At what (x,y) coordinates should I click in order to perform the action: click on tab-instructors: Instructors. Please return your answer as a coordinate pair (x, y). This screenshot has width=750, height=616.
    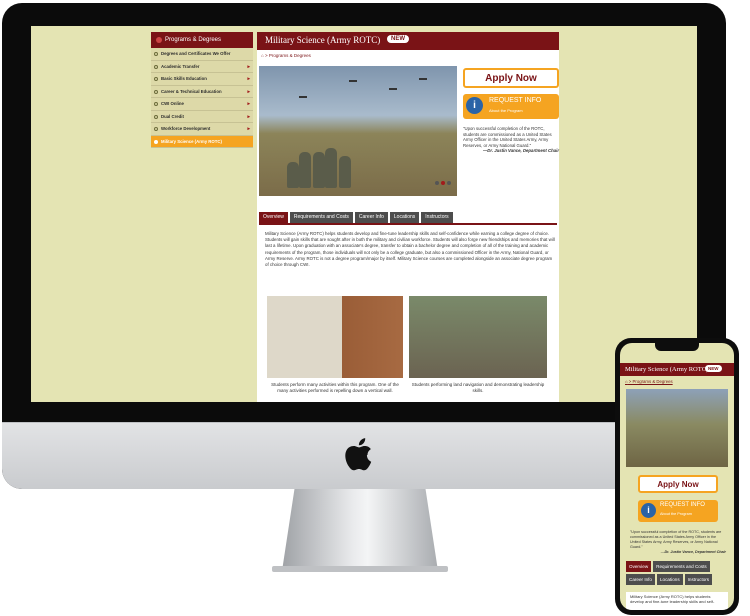
    Looking at the image, I should click on (437, 217).